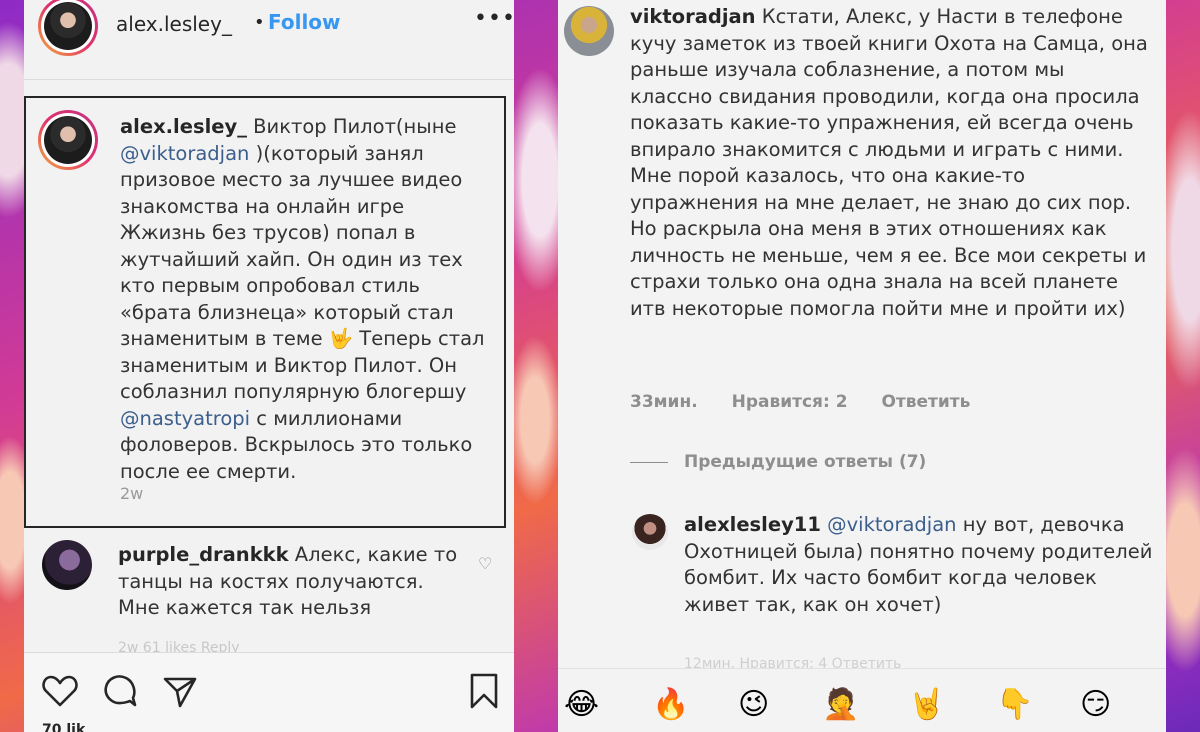 This screenshot has width=1200, height=732. I want to click on comment-time: 33мин., so click(664, 402).